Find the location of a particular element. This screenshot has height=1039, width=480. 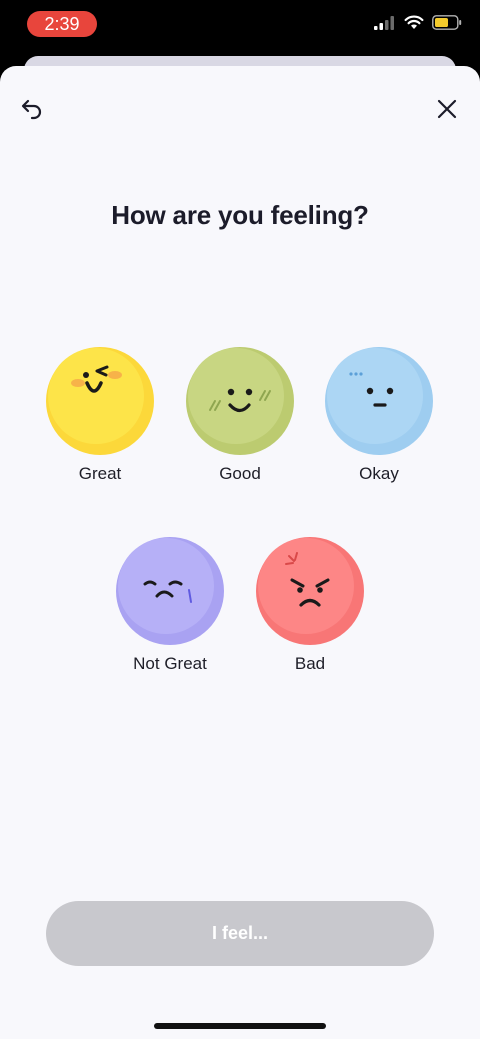

bad-face-icon is located at coordinates (310, 591).